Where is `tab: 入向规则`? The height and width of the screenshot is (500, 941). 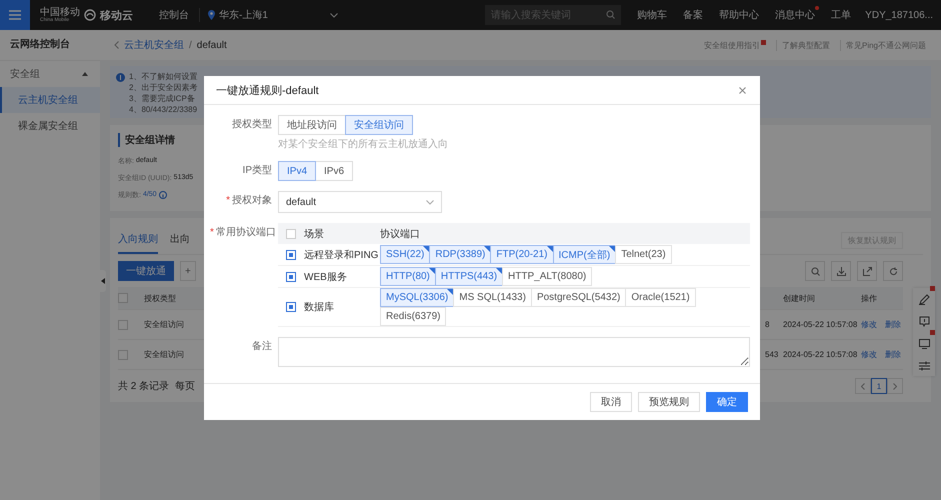 tab: 入向规则 is located at coordinates (138, 240).